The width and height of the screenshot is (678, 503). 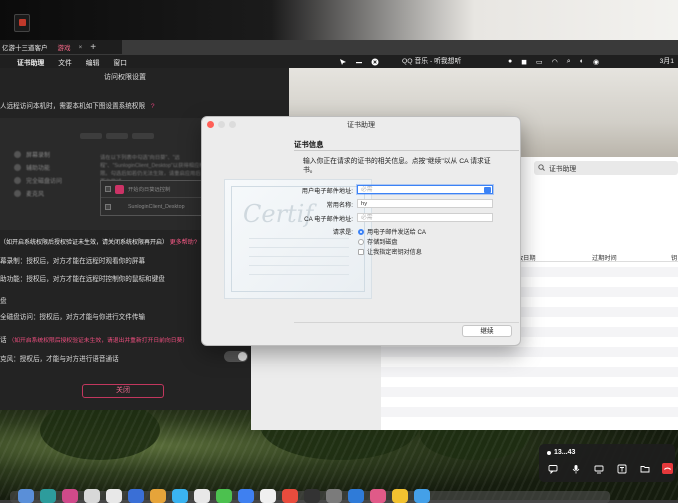 I want to click on pointer-icon, so click(x=343, y=61).